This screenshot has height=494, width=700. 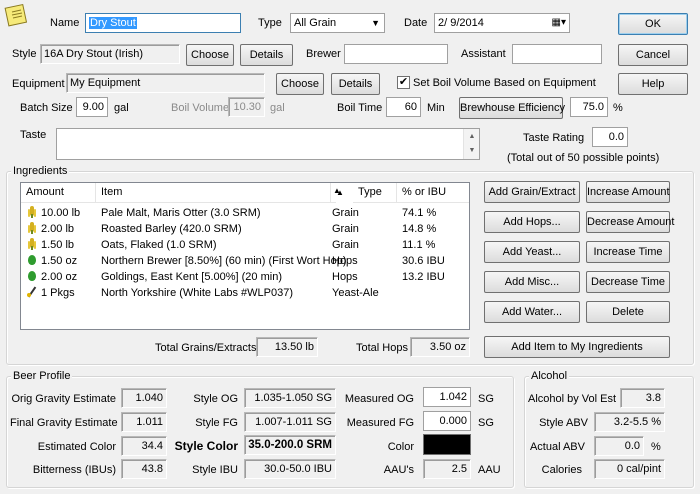 I want to click on taste-scrollbar: ▲ ▼, so click(x=471, y=144).